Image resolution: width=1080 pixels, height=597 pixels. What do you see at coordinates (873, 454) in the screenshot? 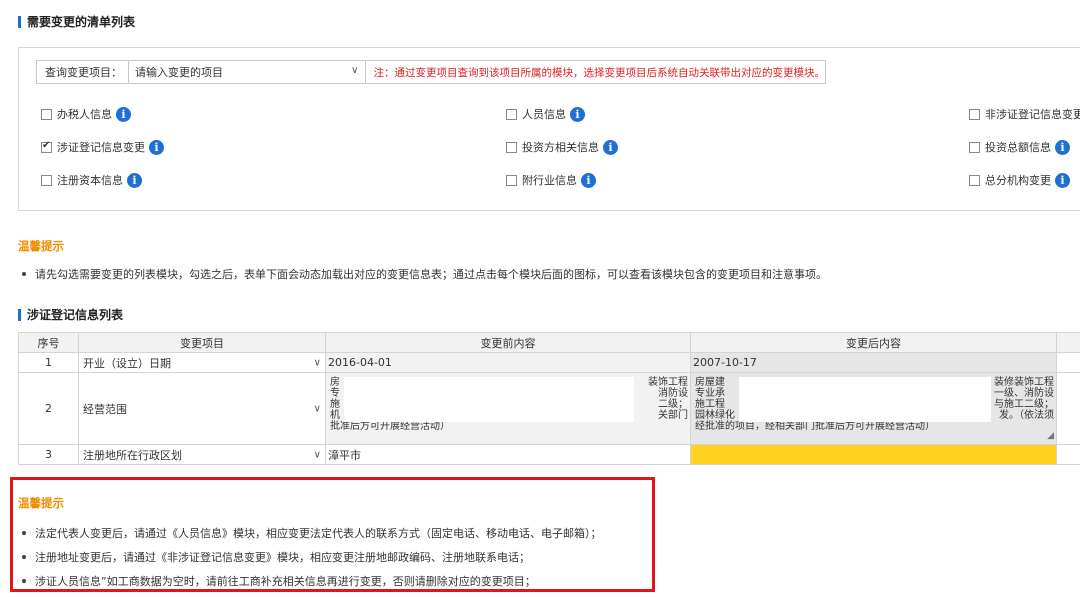
I see `after-content-input-highlighted` at bounding box center [873, 454].